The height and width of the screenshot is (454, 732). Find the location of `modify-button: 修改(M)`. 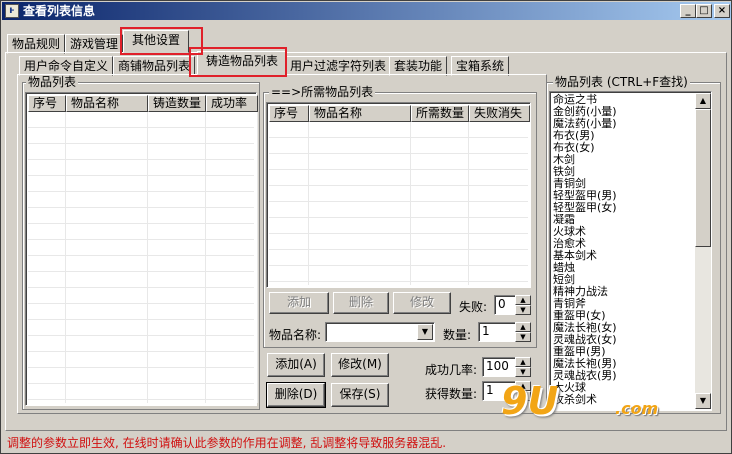

modify-button: 修改(M) is located at coordinates (360, 365).